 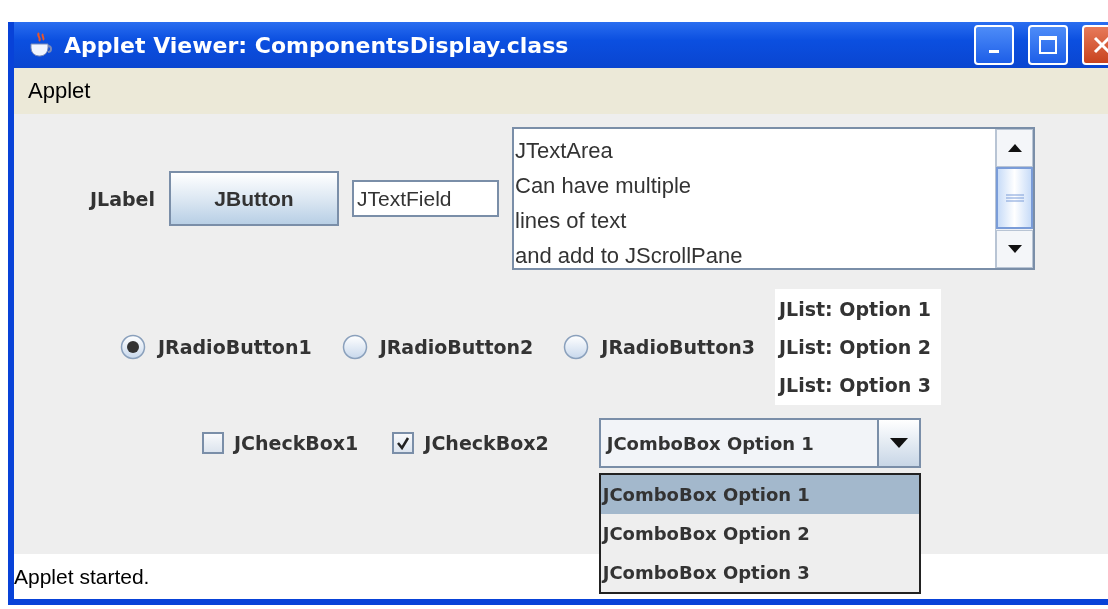 I want to click on text-line: JTextArea, so click(x=564, y=151).